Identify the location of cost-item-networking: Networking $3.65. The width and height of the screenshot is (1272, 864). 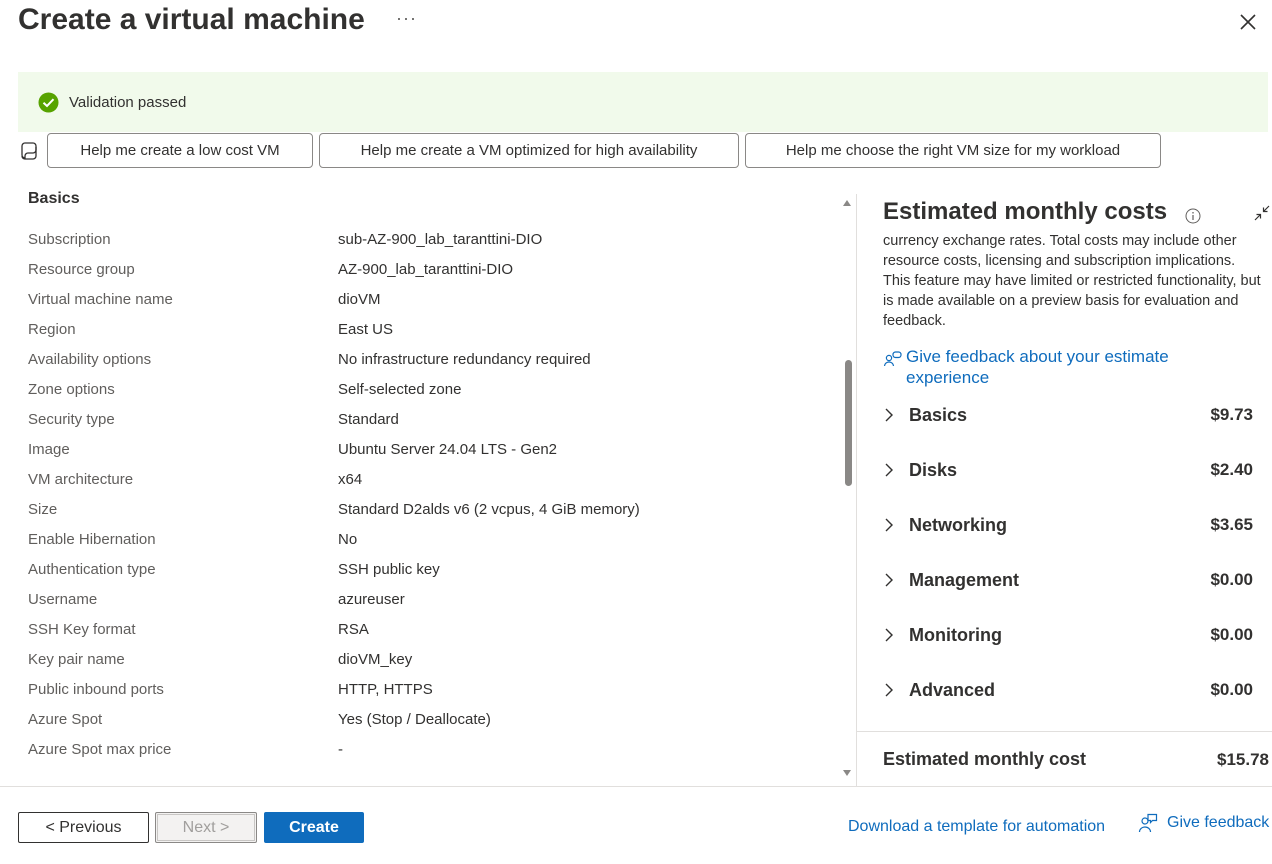
(1068, 525).